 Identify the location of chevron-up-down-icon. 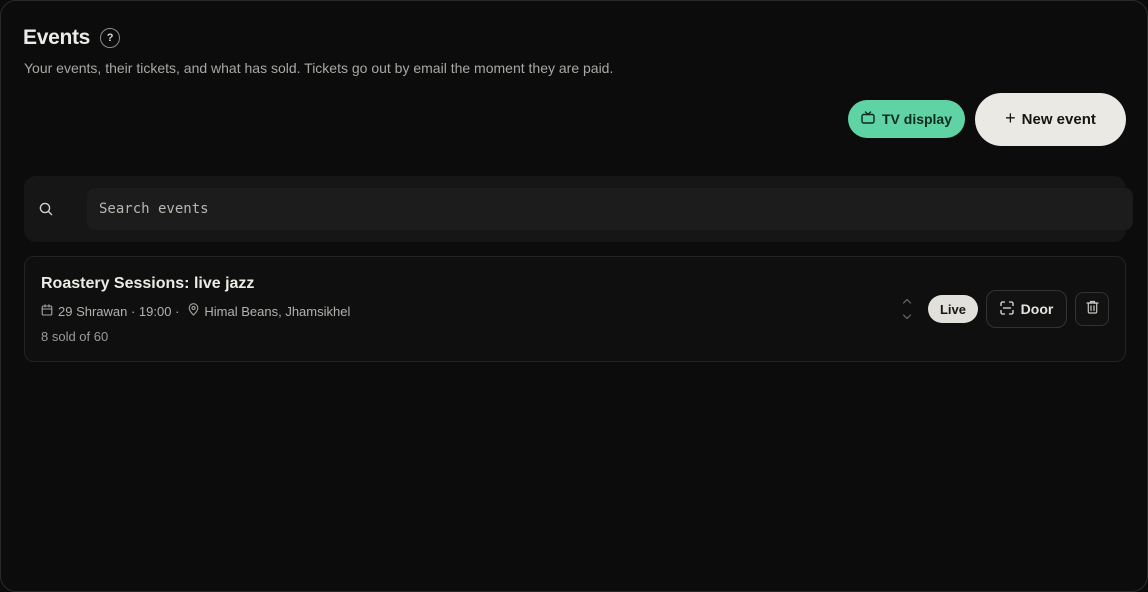
(907, 311).